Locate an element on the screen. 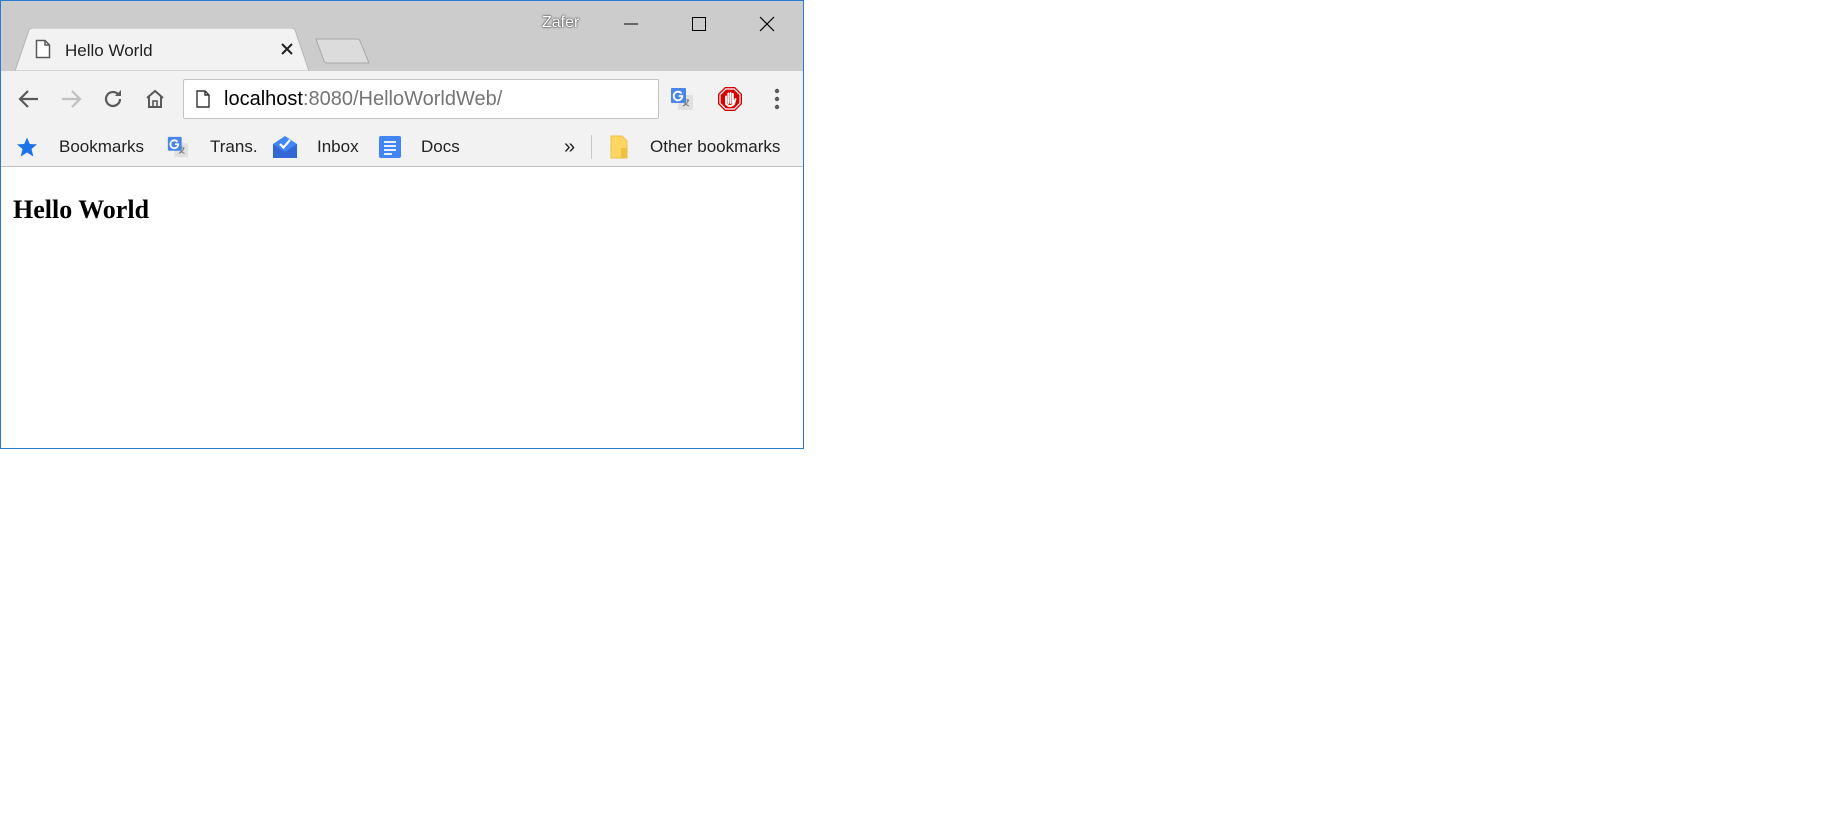  url-text: localhost:8080/HelloWorldWeb/ is located at coordinates (363, 99).